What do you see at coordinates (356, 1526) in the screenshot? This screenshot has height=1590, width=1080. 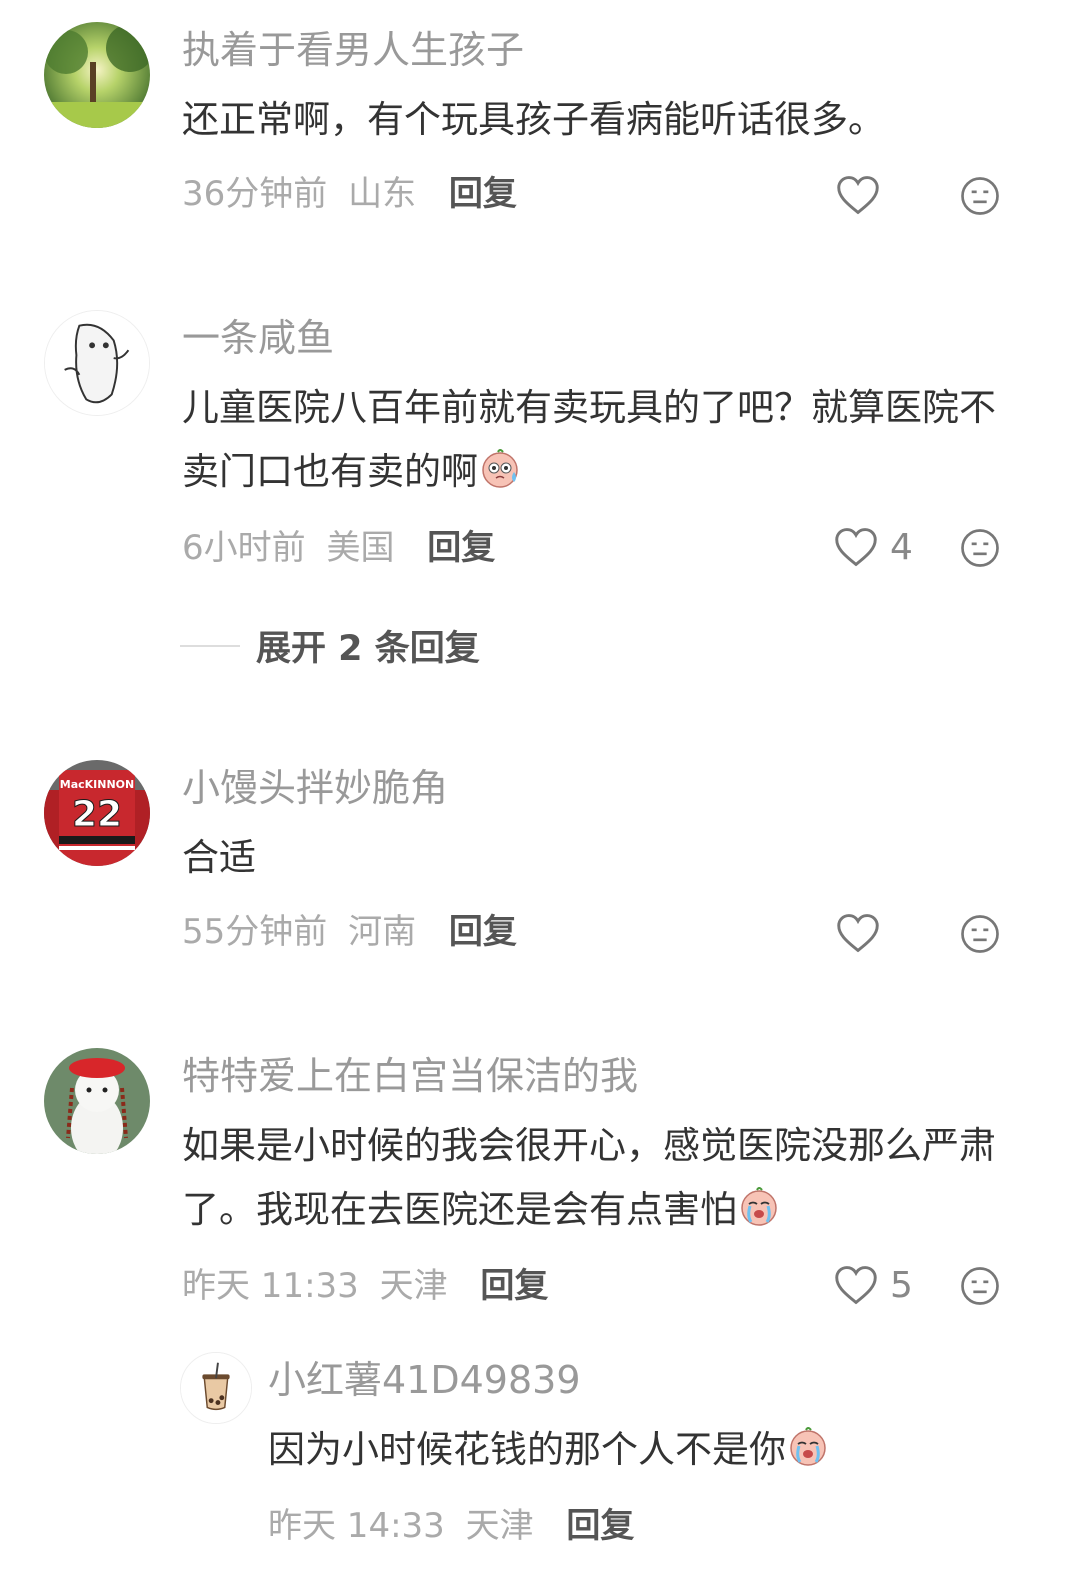 I see `comment-time: 昨天 14:33` at bounding box center [356, 1526].